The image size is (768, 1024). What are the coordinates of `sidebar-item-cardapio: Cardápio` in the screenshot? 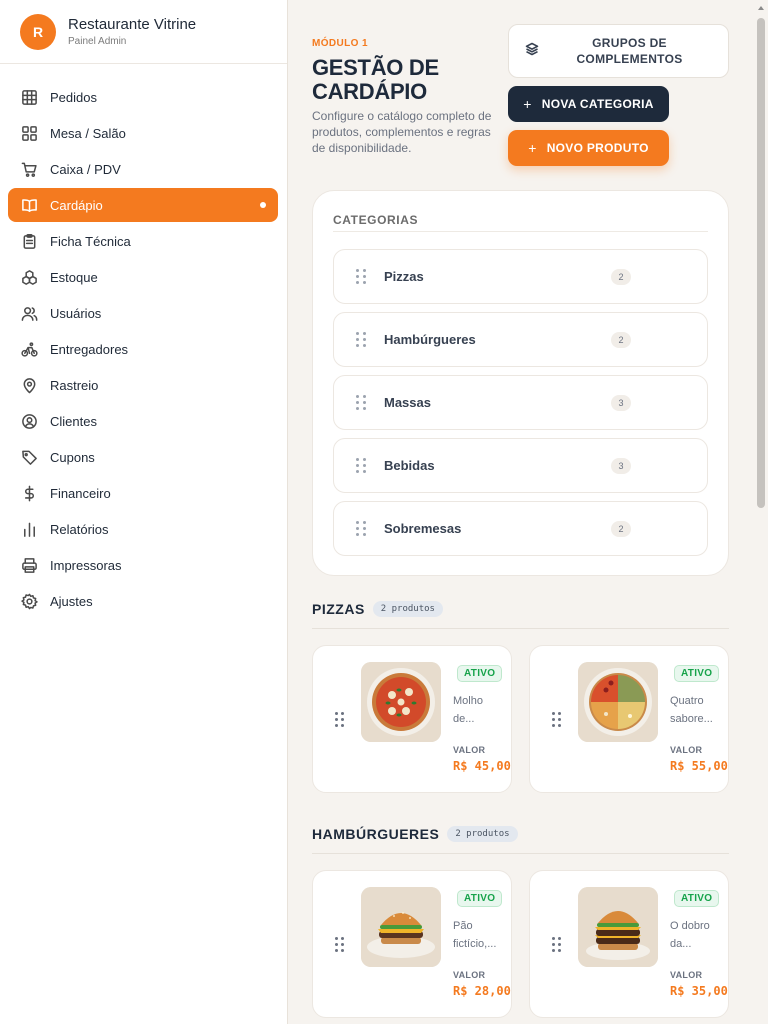 It's located at (143, 205).